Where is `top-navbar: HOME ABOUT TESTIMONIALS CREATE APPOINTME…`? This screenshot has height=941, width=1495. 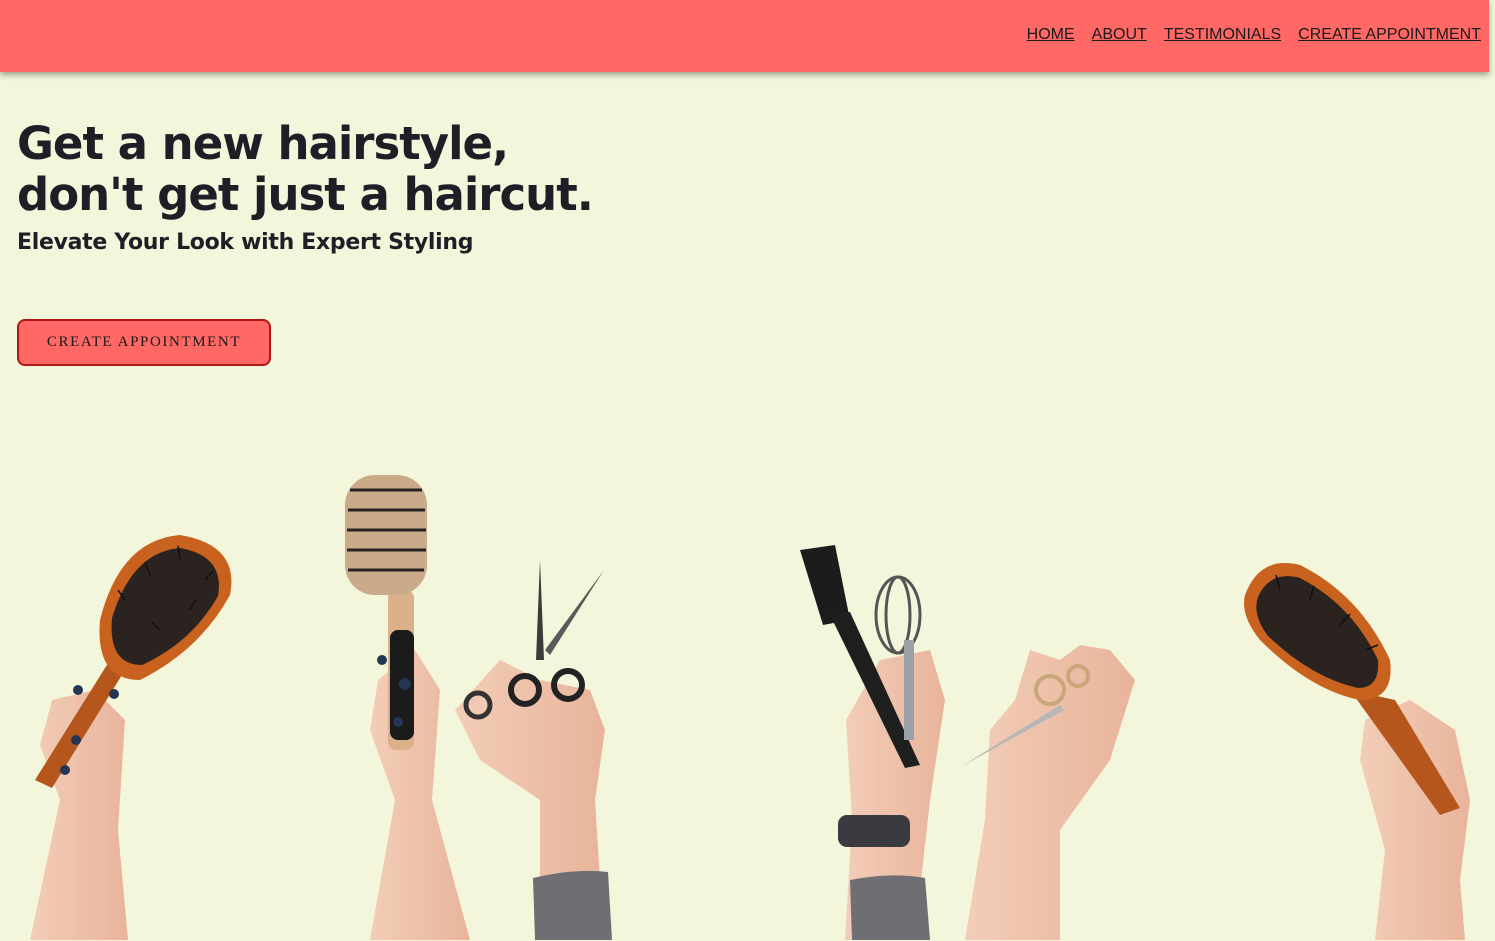
top-navbar: HOME ABOUT TESTIMONIALS CREATE APPOINTME… is located at coordinates (744, 36).